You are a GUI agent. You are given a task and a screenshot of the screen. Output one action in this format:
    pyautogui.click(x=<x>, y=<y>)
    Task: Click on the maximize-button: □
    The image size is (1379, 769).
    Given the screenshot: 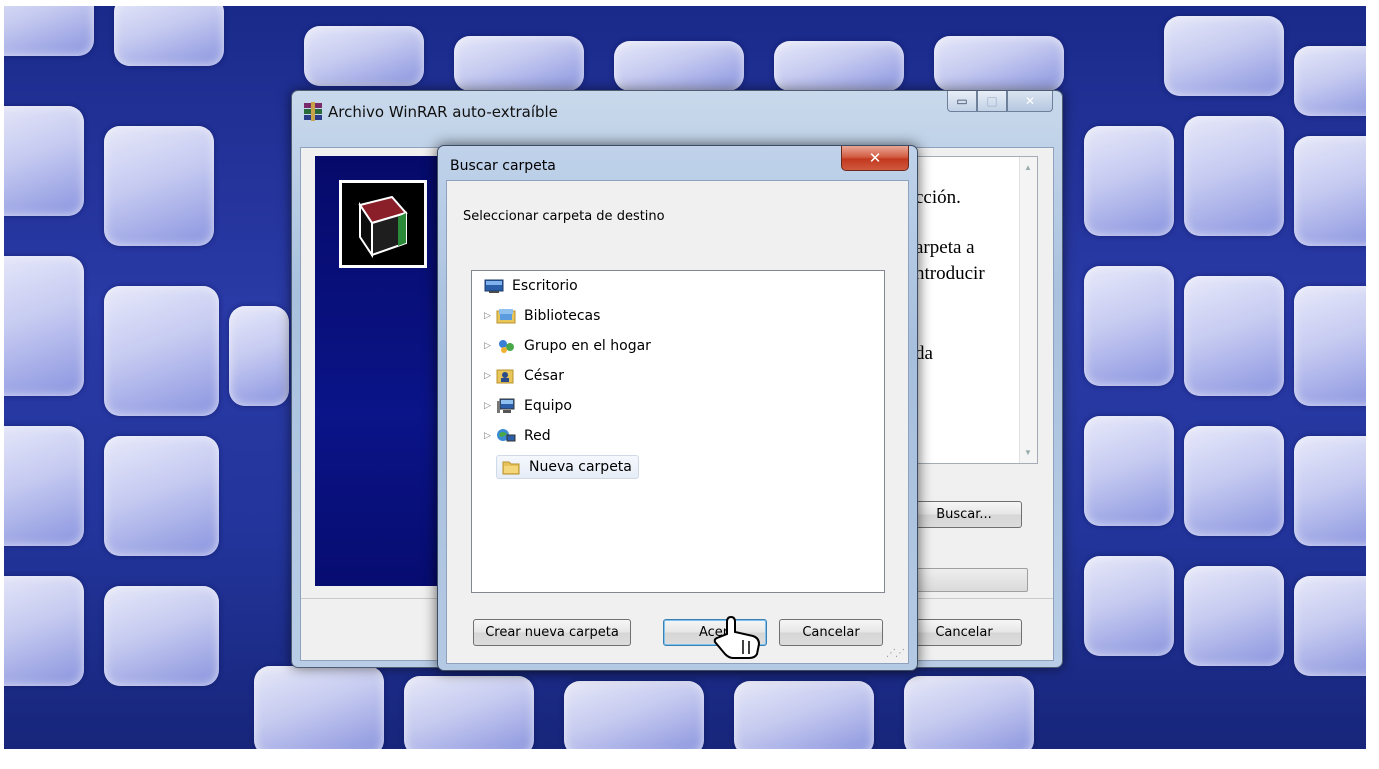 What is the action you would take?
    pyautogui.click(x=992, y=101)
    